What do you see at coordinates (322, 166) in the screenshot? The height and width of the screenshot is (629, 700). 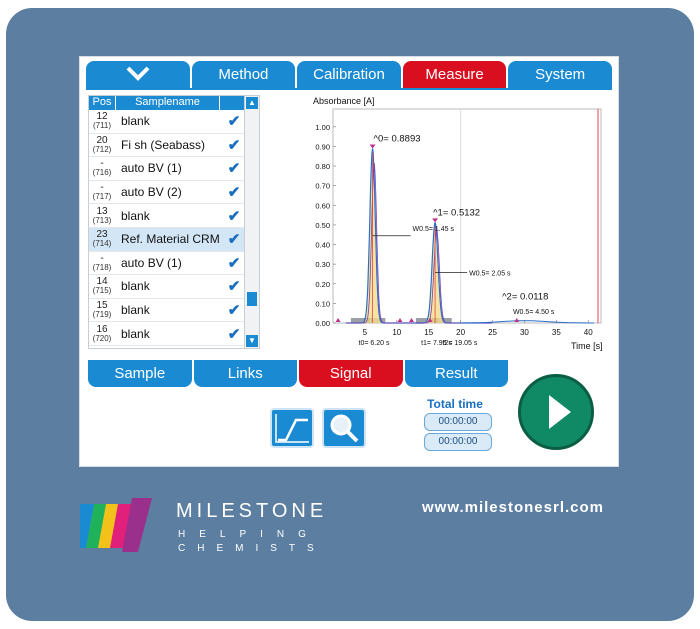 I see `y-tick-label: 0.80` at bounding box center [322, 166].